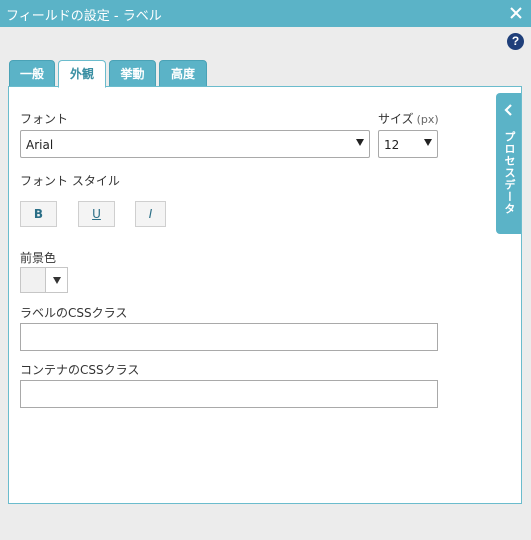 The height and width of the screenshot is (540, 531). What do you see at coordinates (82, 74) in the screenshot?
I see `tab-appearance: 外観` at bounding box center [82, 74].